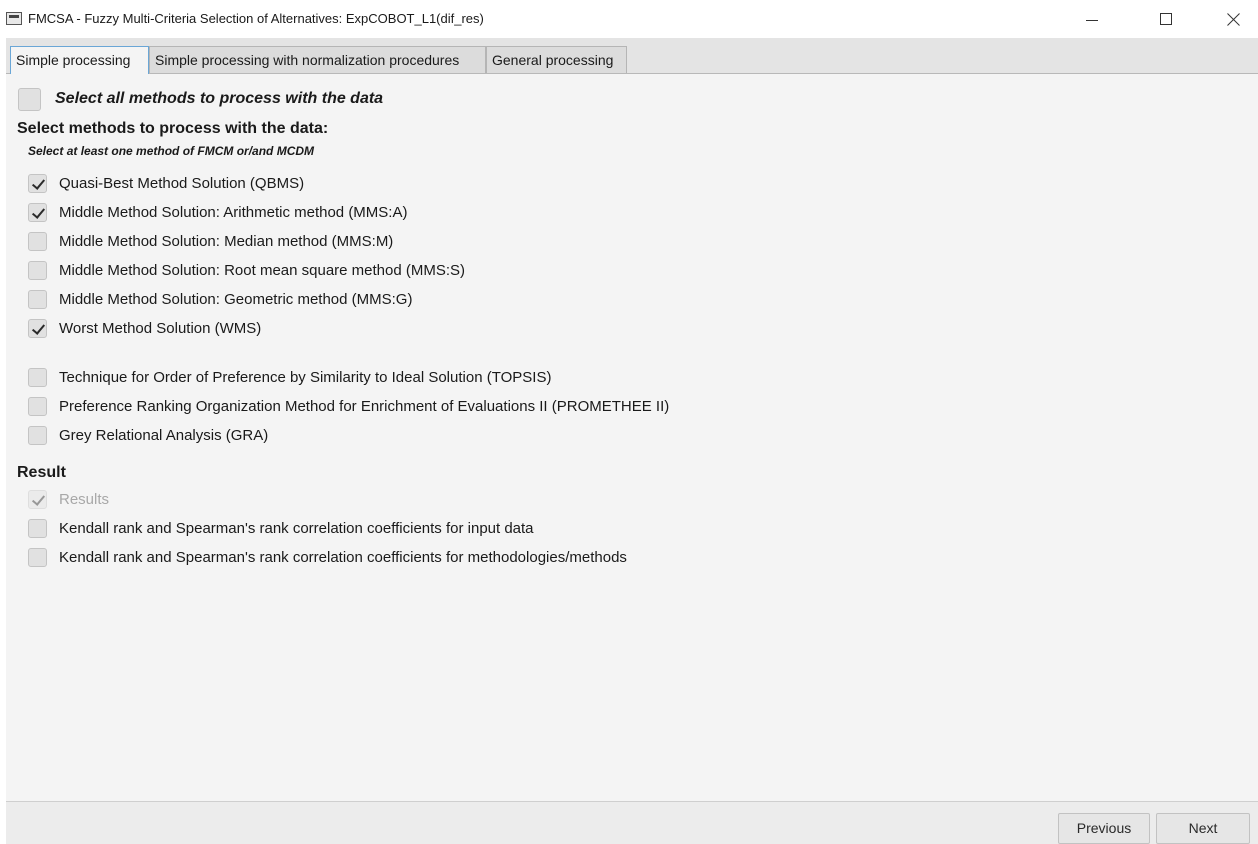  What do you see at coordinates (37, 435) in the screenshot?
I see `method-checkbox-gra` at bounding box center [37, 435].